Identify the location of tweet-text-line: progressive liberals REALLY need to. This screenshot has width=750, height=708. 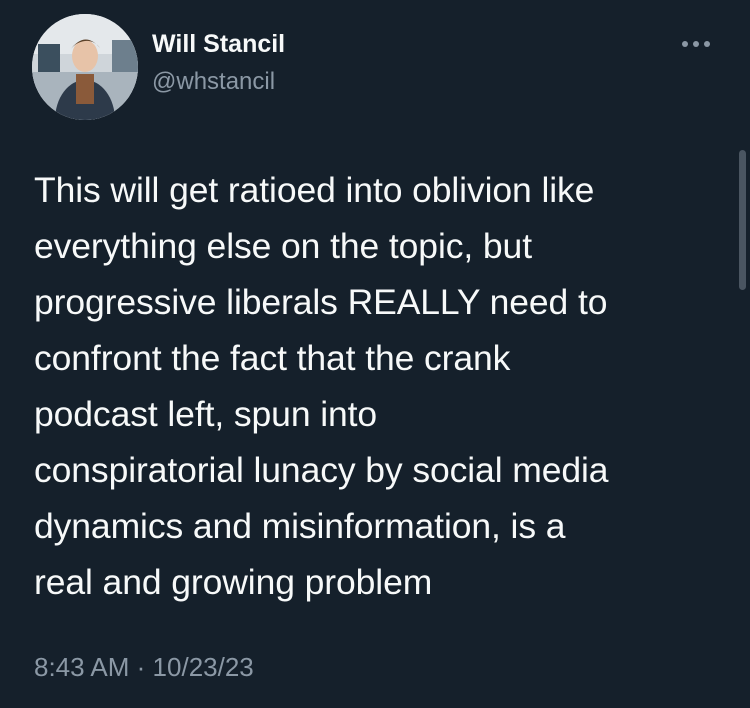
(321, 302).